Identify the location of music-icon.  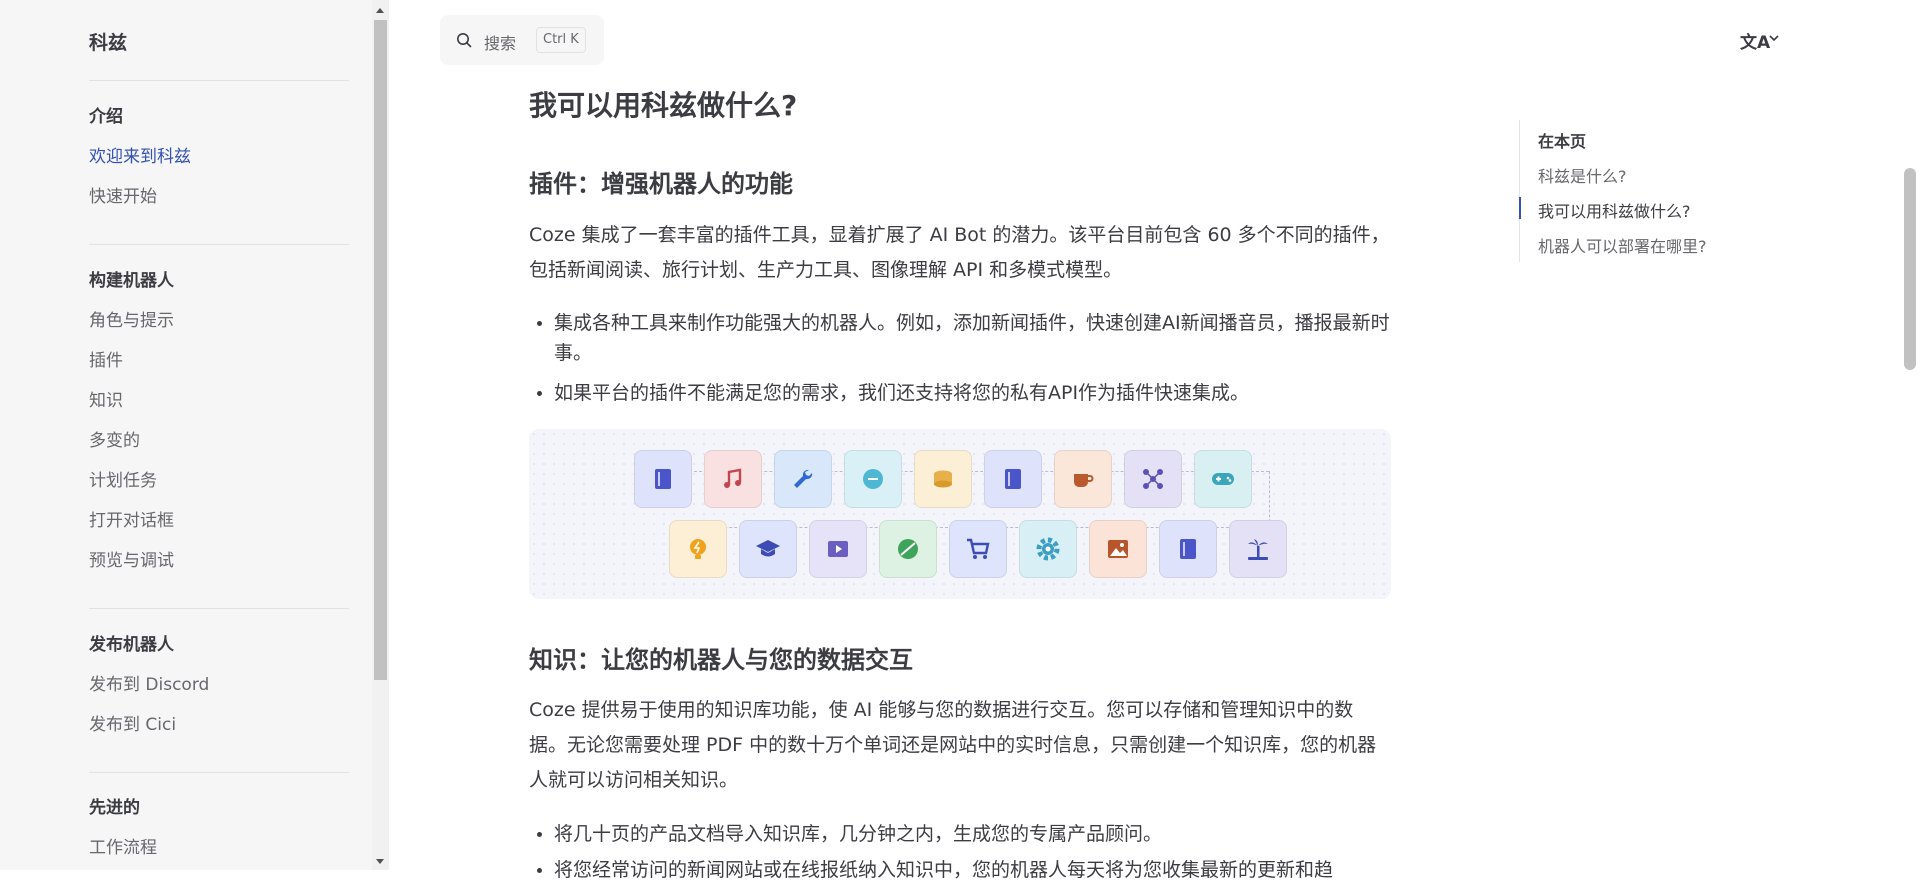
(733, 478).